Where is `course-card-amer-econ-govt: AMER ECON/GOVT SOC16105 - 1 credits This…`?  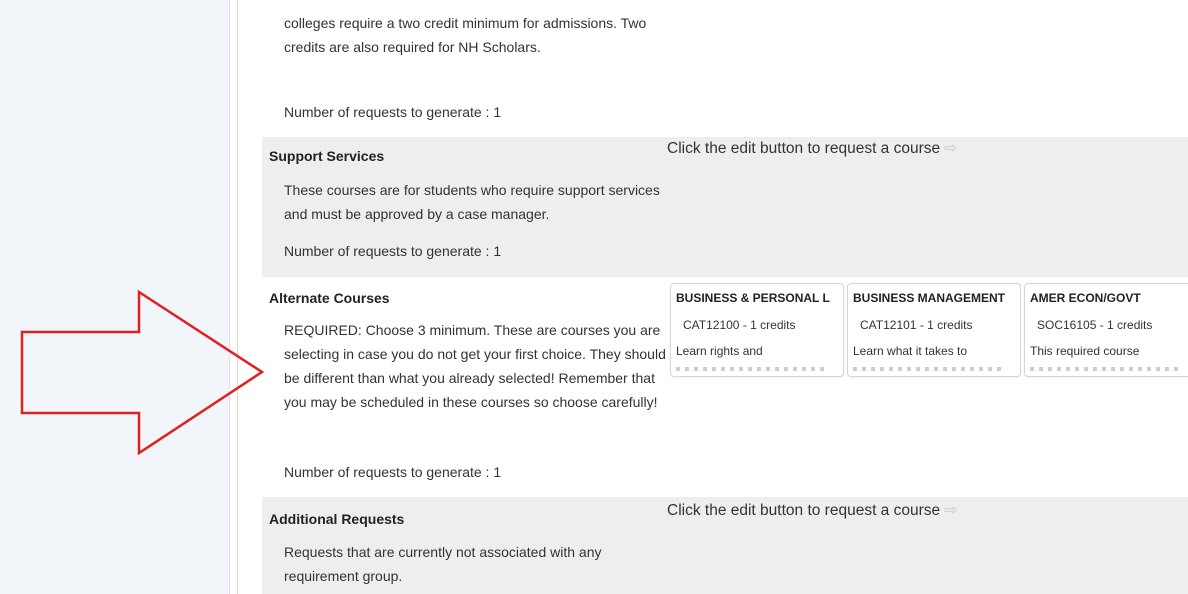 course-card-amer-econ-govt: AMER ECON/GOVT SOC16105 - 1 credits This… is located at coordinates (1106, 330).